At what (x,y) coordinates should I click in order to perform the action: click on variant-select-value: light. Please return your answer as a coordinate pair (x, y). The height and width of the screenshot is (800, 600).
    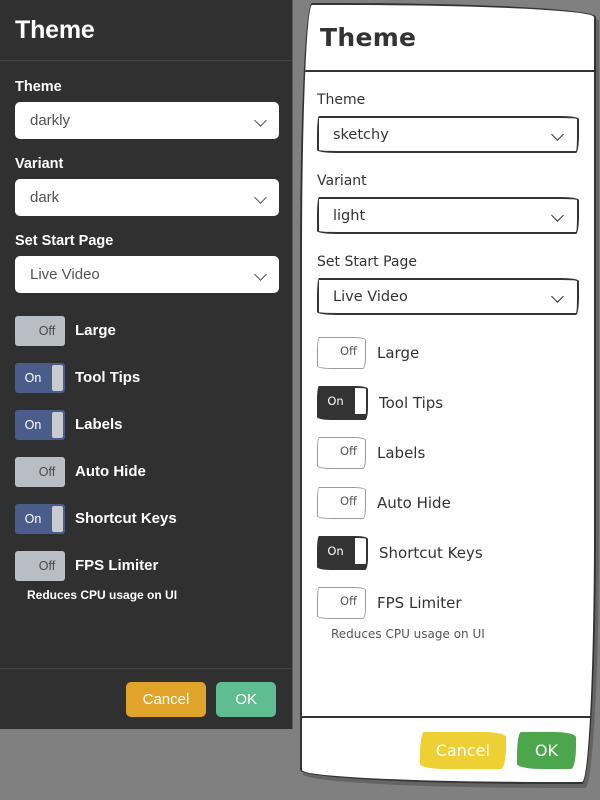
    Looking at the image, I should click on (349, 215).